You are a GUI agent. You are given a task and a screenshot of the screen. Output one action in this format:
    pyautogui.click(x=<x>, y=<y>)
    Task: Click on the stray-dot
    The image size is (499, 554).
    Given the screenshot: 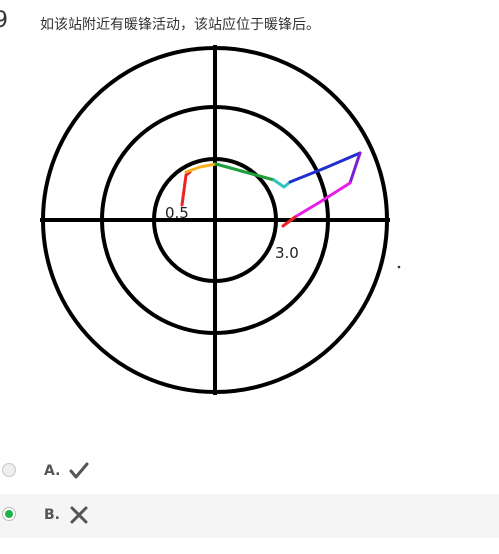 What is the action you would take?
    pyautogui.click(x=399, y=267)
    